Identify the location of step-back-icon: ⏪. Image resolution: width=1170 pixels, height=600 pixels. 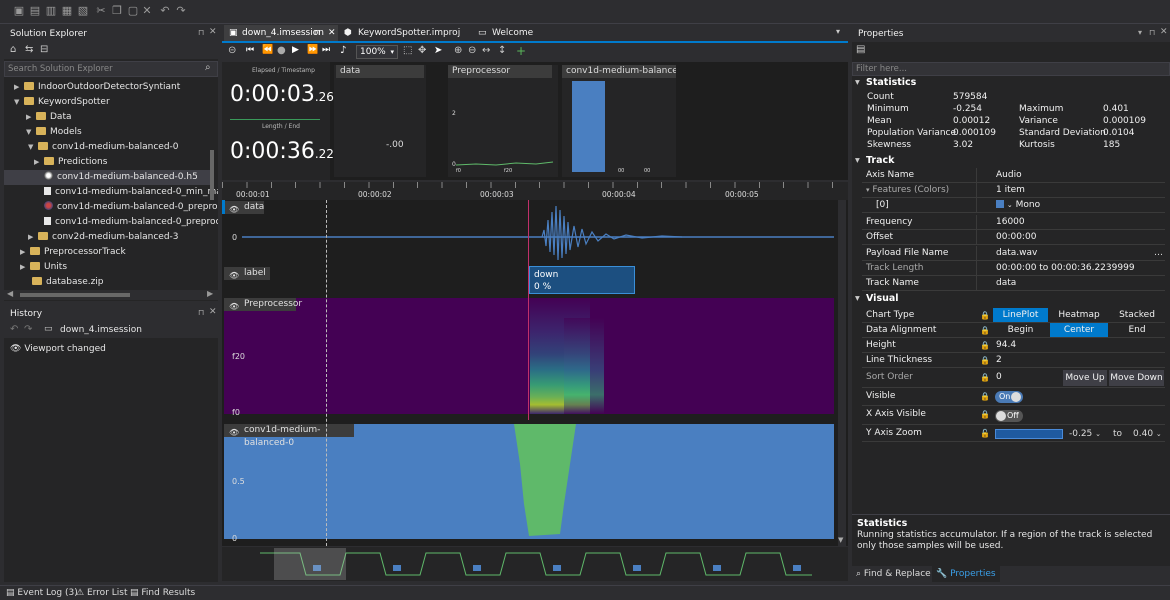
(267, 50).